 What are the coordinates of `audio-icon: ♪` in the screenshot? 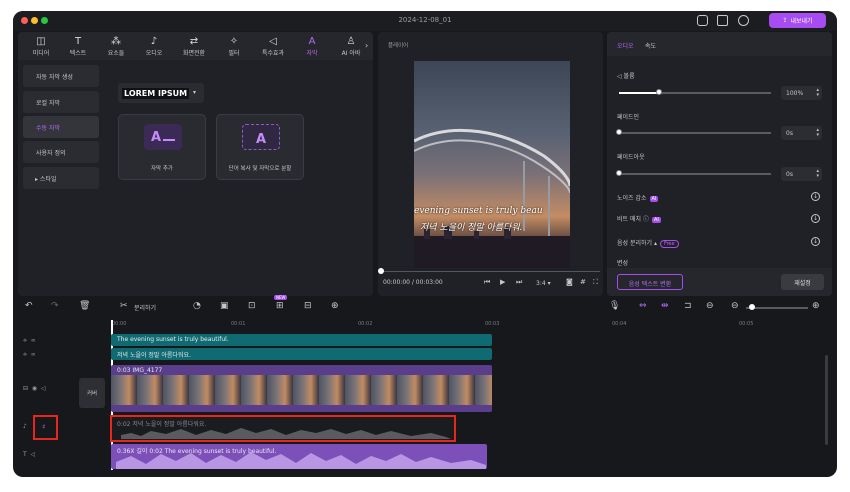 It's located at (154, 41).